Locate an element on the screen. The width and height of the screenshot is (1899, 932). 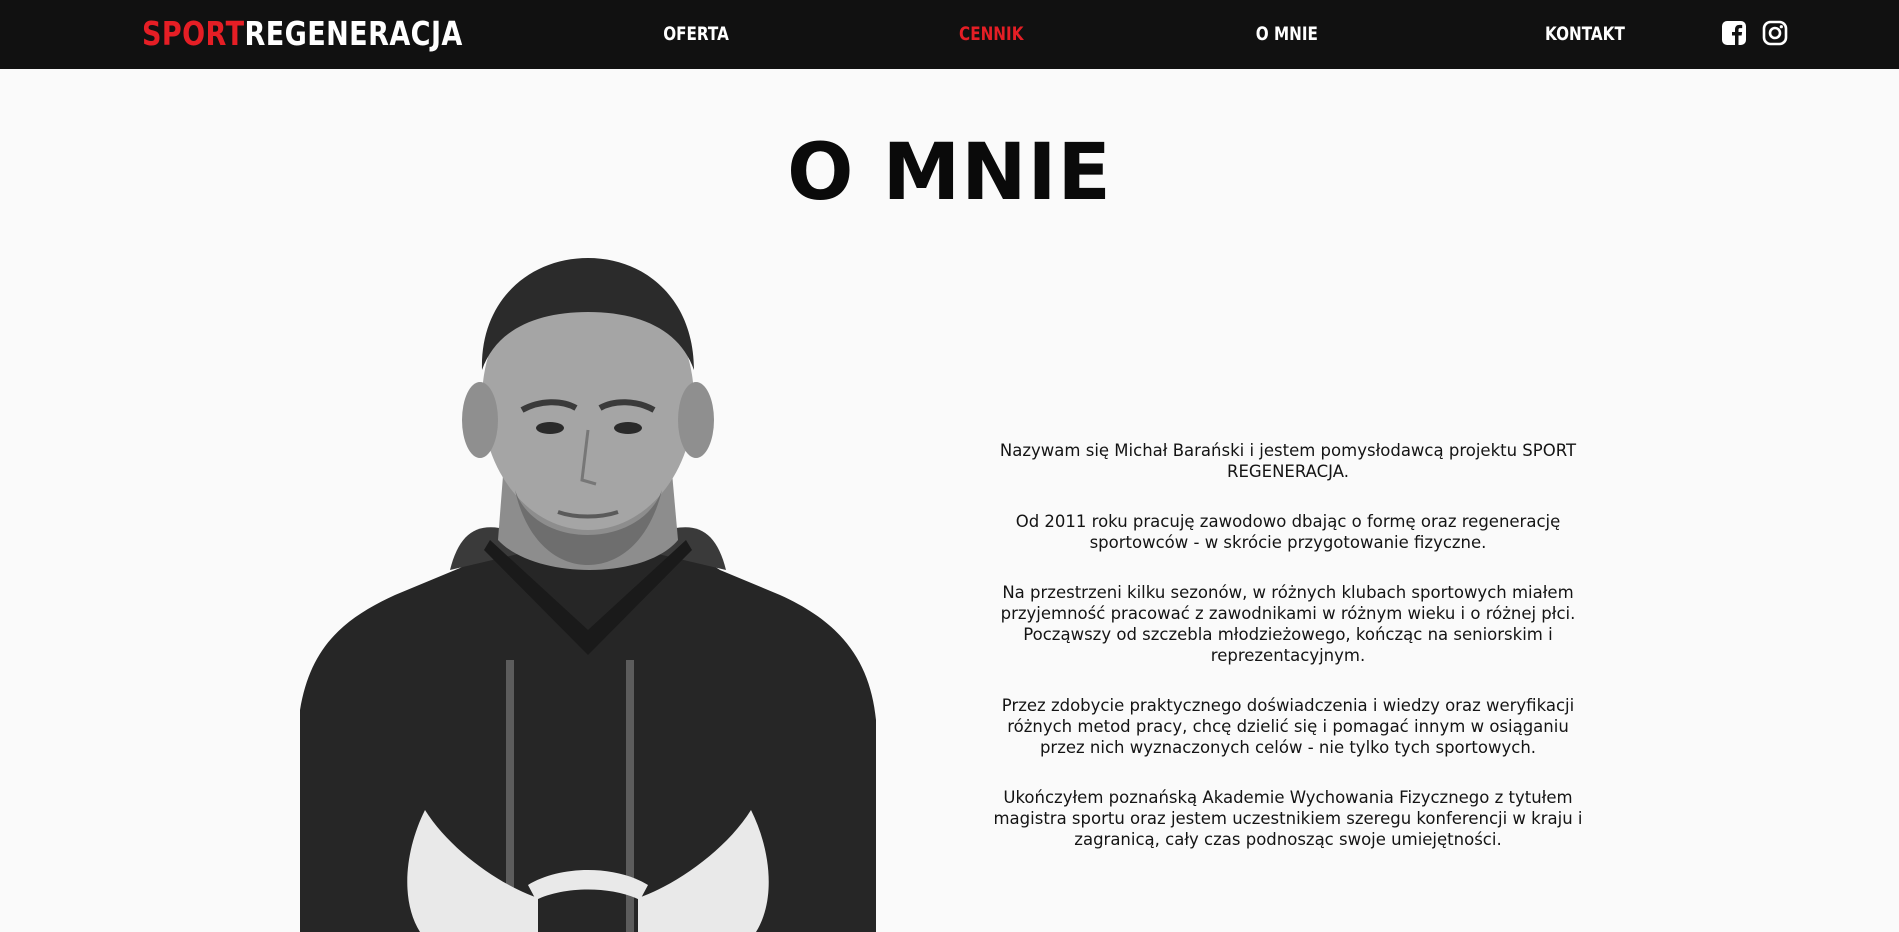
nav-link-oferta: OFERTA is located at coordinates (696, 34).